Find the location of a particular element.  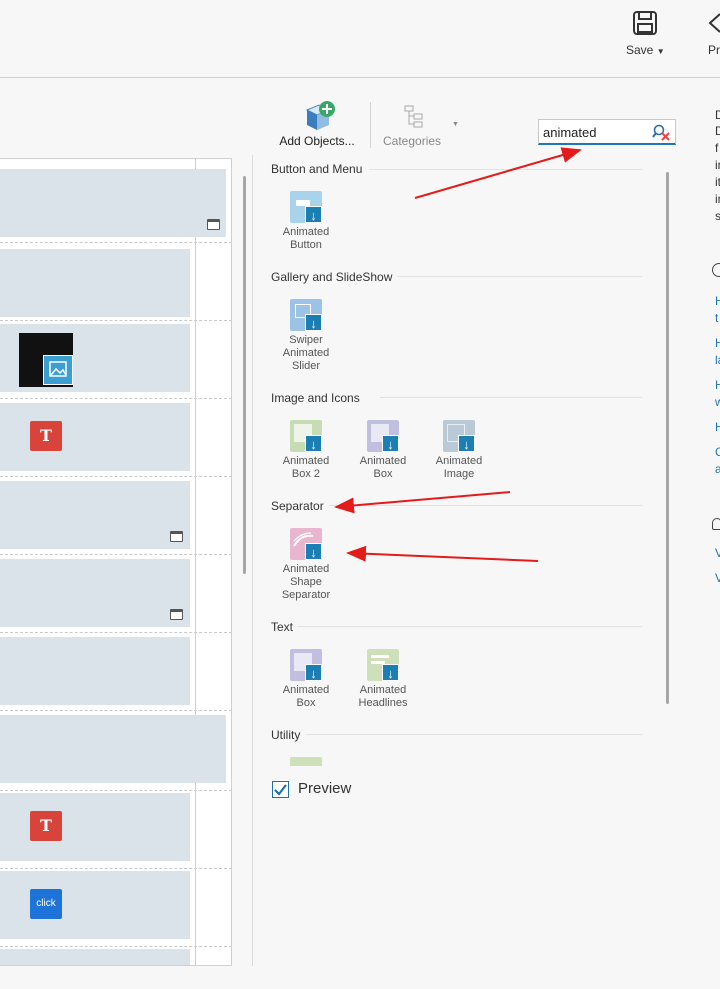

help-link: a is located at coordinates (717, 469).